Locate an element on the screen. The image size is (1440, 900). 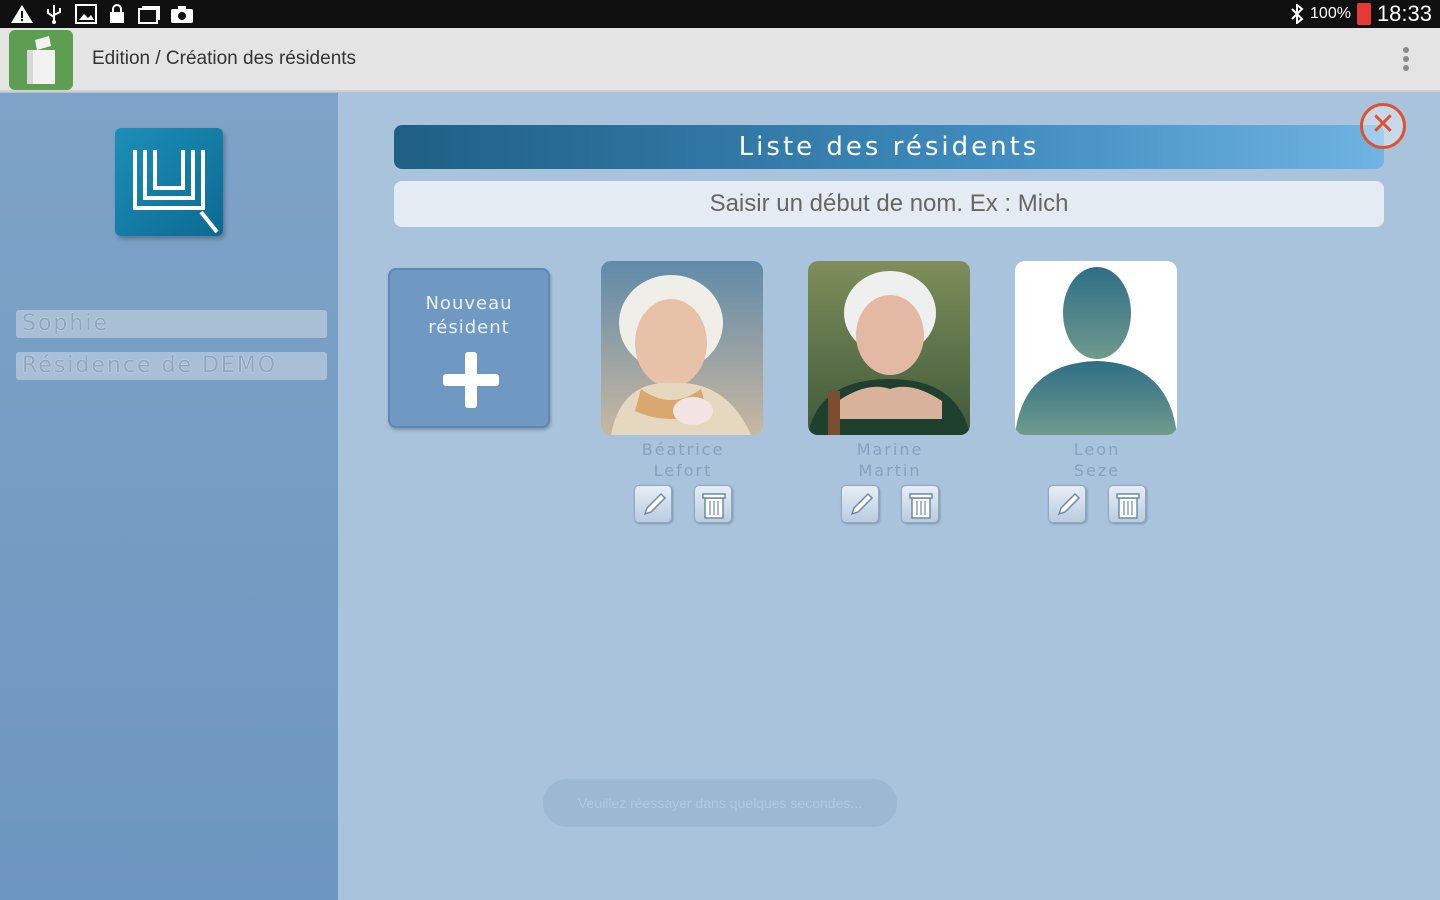
resident-first-name: Leon is located at coordinates (1097, 449).